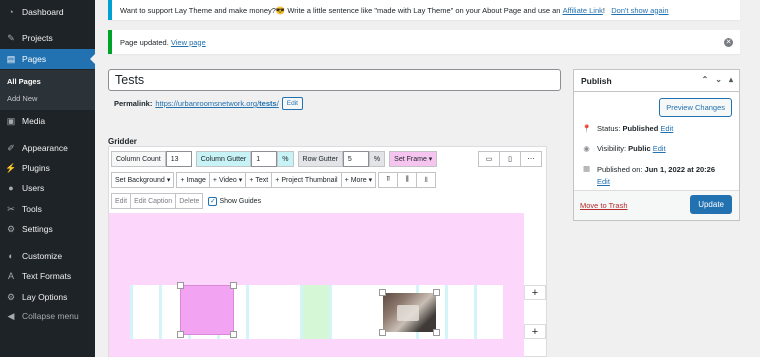 The height and width of the screenshot is (357, 760). I want to click on align-top-icon: ⫪, so click(388, 180).